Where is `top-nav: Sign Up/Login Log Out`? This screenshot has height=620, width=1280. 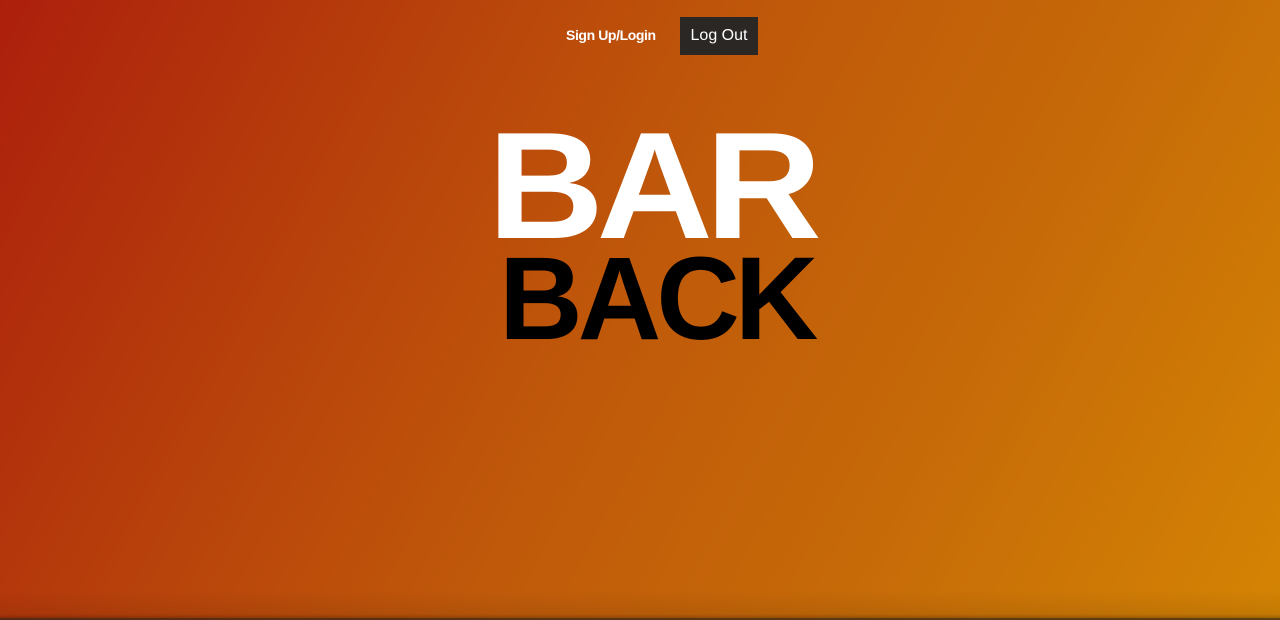
top-nav: Sign Up/Login Log Out is located at coordinates (640, 36).